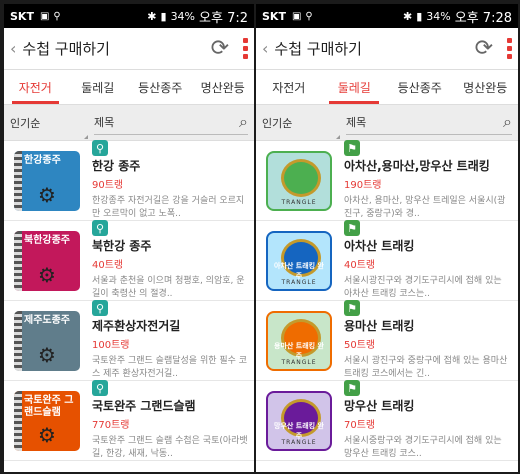  I want to click on item-title: 북한강 종주, so click(122, 246).